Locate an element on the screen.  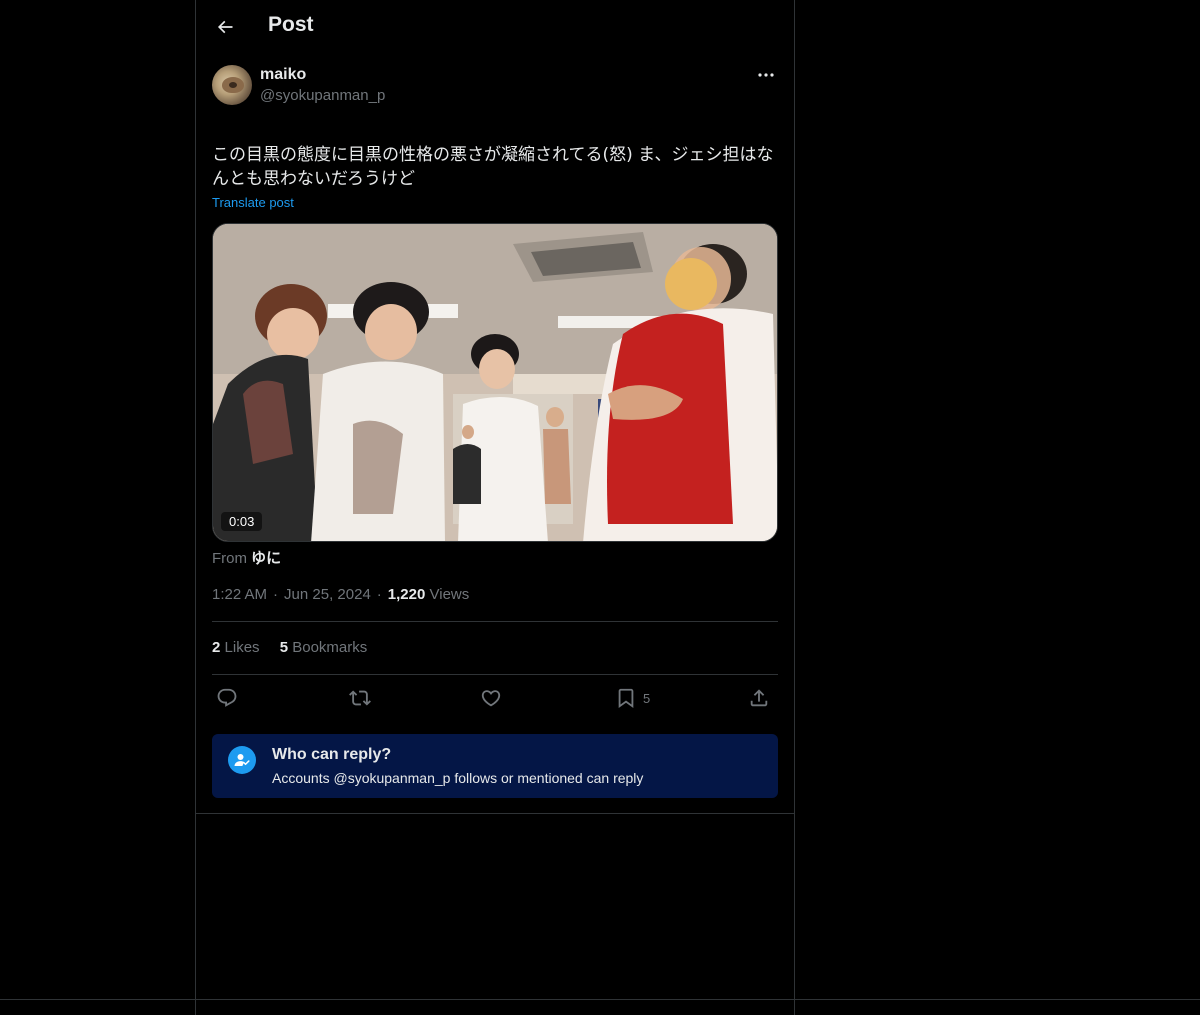
post-metadata: 1:22 AM · Jun 25, 2024 · 1,220 Views is located at coordinates (341, 594).